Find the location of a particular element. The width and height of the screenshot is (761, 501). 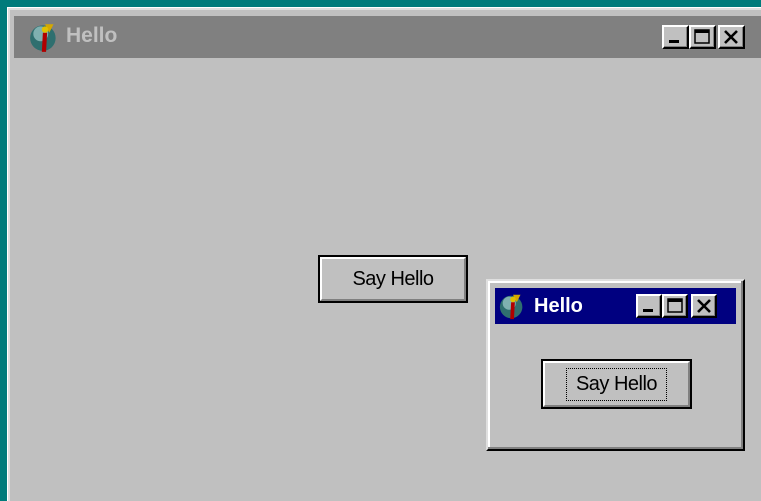

main-maximize-button is located at coordinates (702, 37).